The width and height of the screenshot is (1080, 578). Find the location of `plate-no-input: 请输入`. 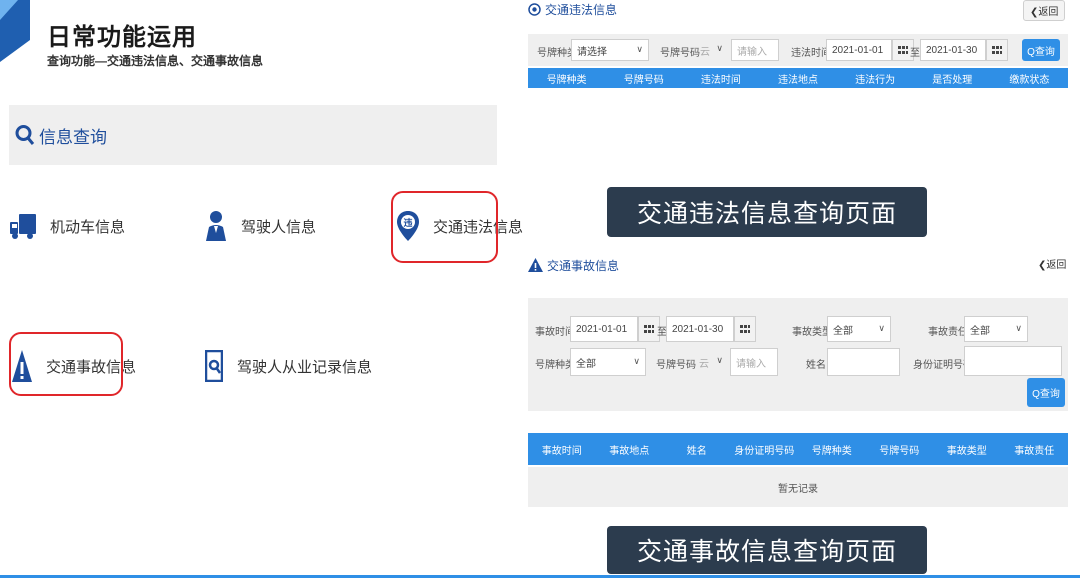

plate-no-input: 请输入 is located at coordinates (755, 50).